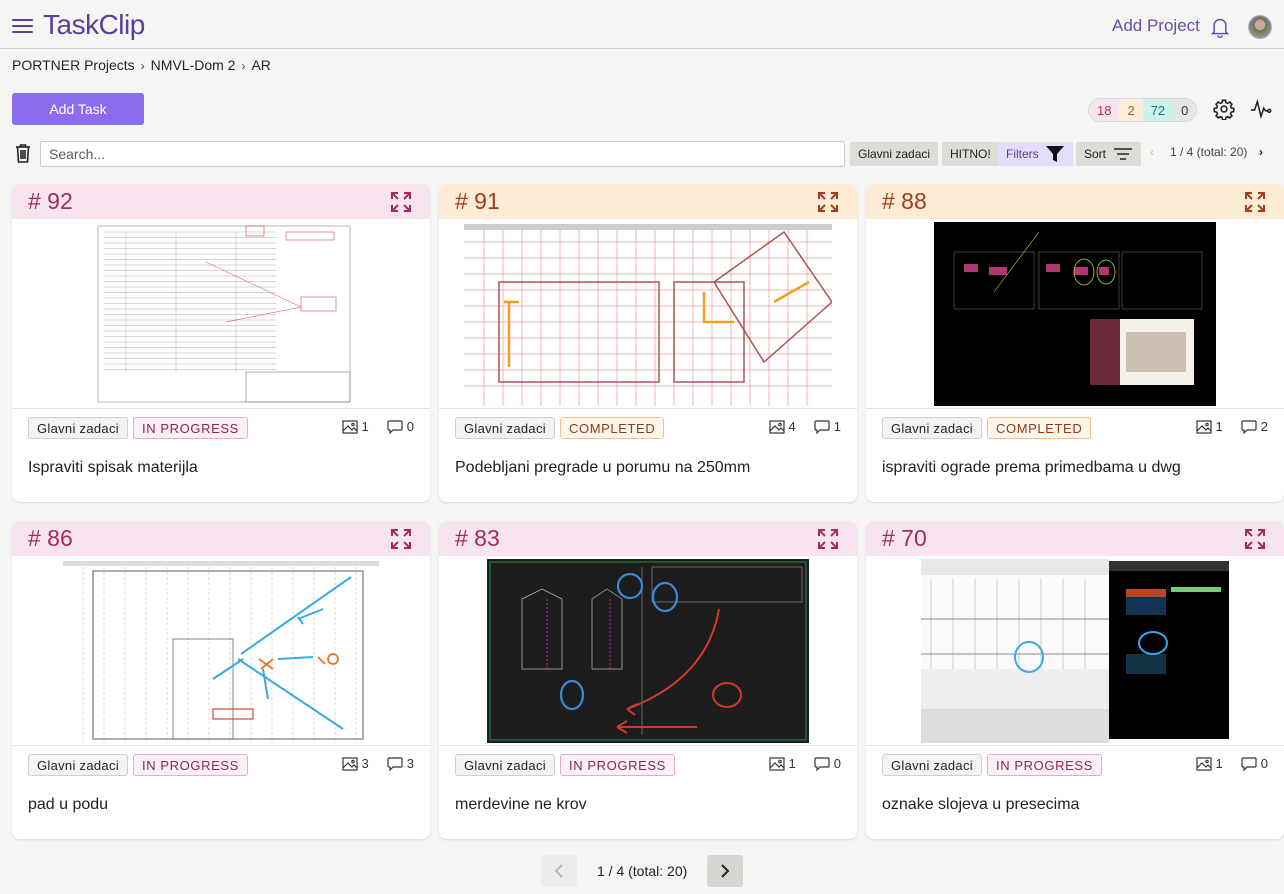  Describe the element at coordinates (94, 25) in the screenshot. I see `app-title: TaskClip` at that location.